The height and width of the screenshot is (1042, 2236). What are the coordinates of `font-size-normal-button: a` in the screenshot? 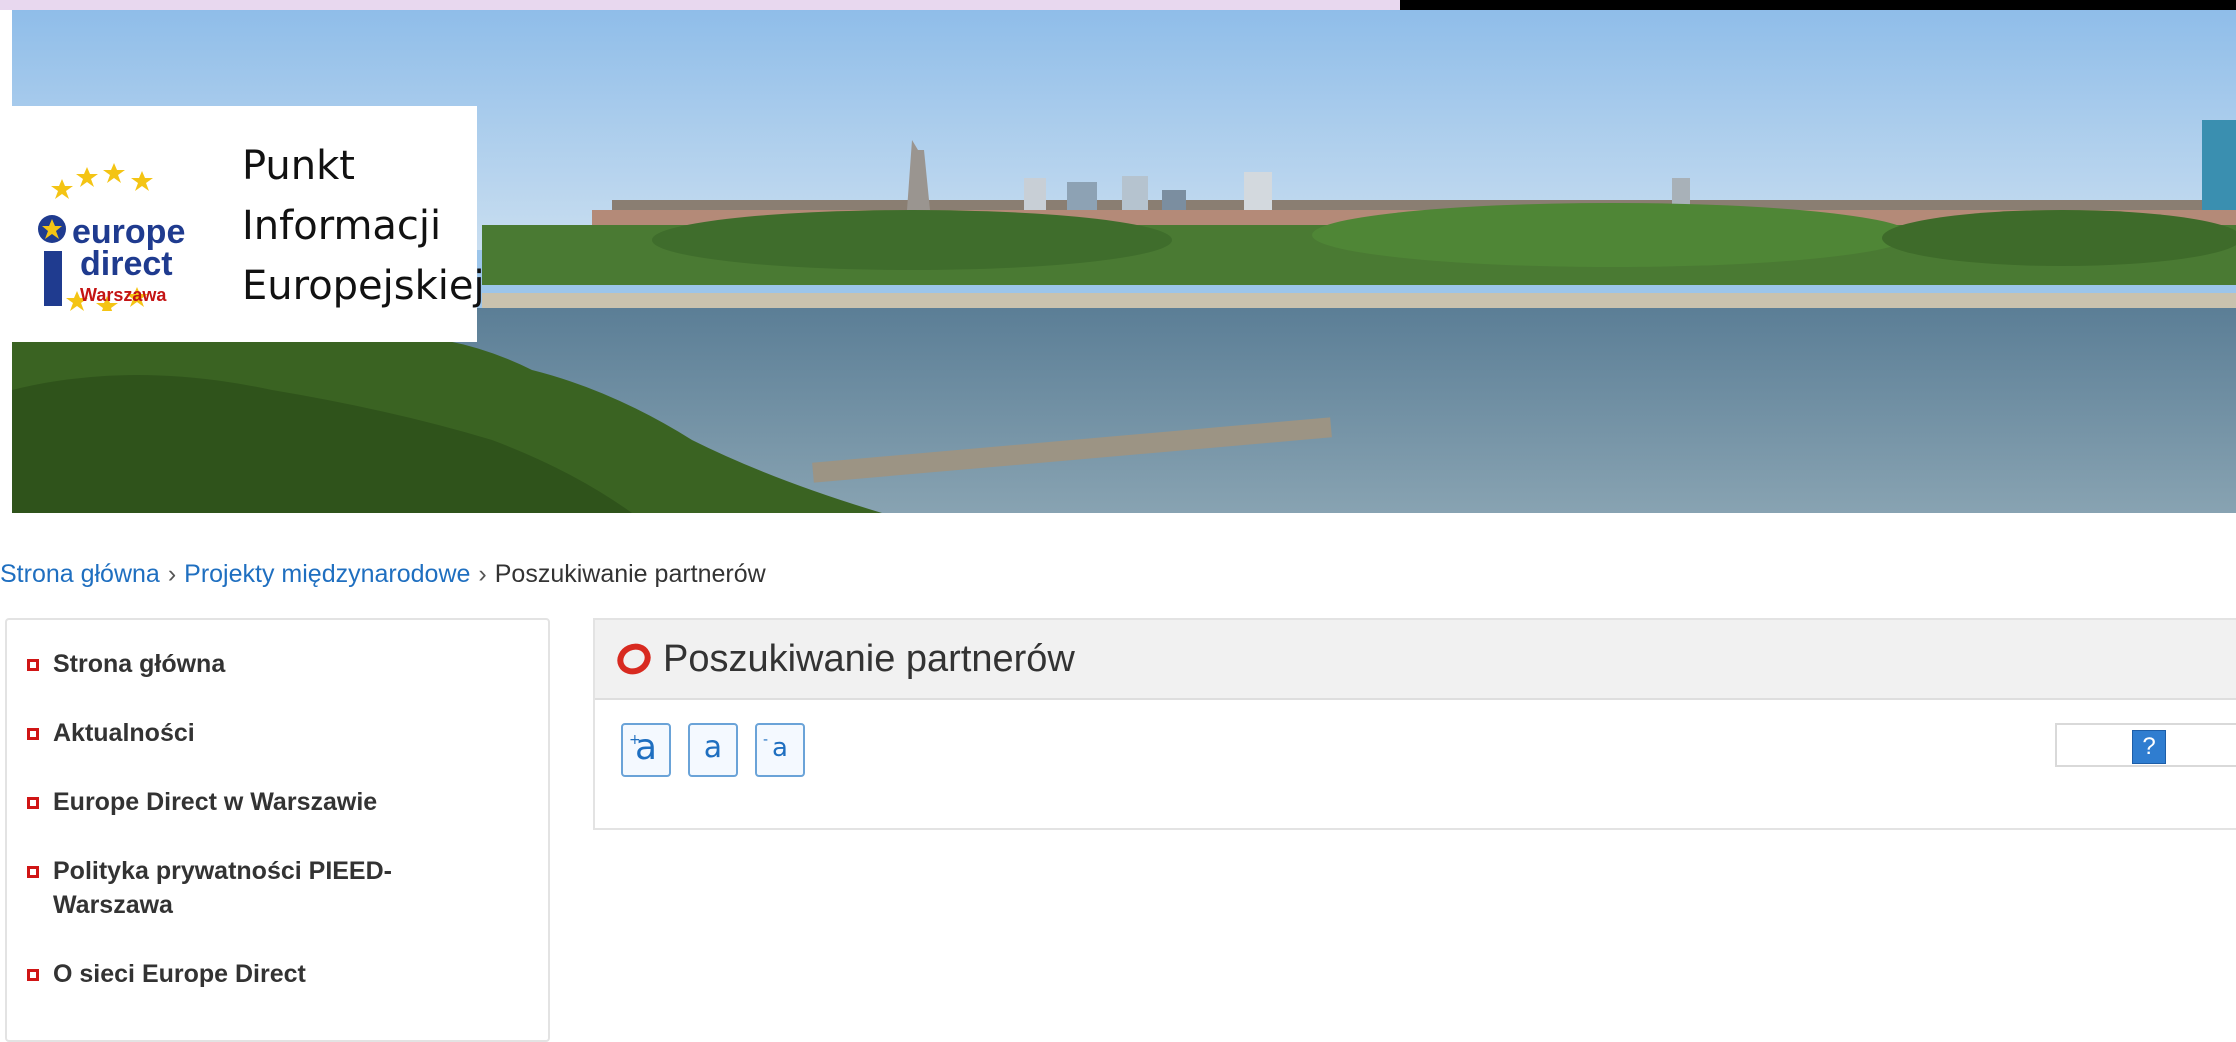 It's located at (713, 750).